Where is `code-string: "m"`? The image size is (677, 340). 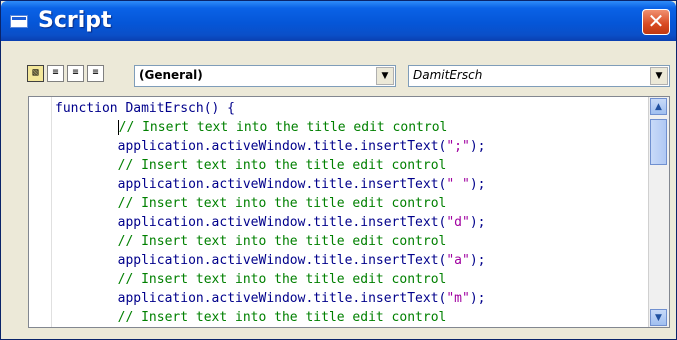
code-string: "m" is located at coordinates (458, 298).